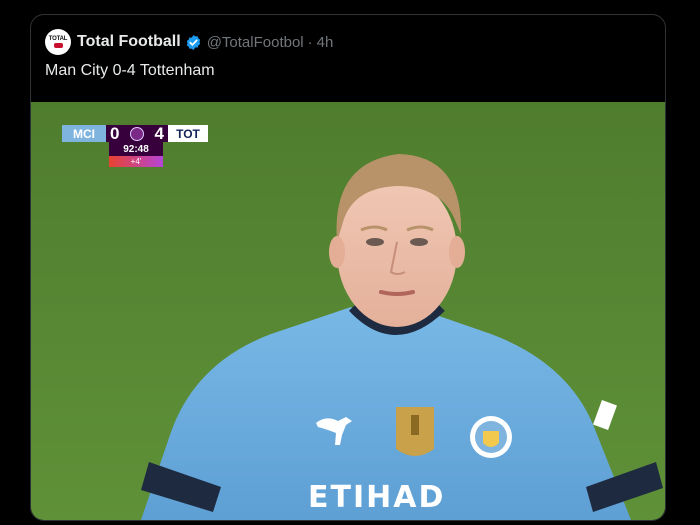  What do you see at coordinates (115, 133) in the screenshot?
I see `home-score: 0` at bounding box center [115, 133].